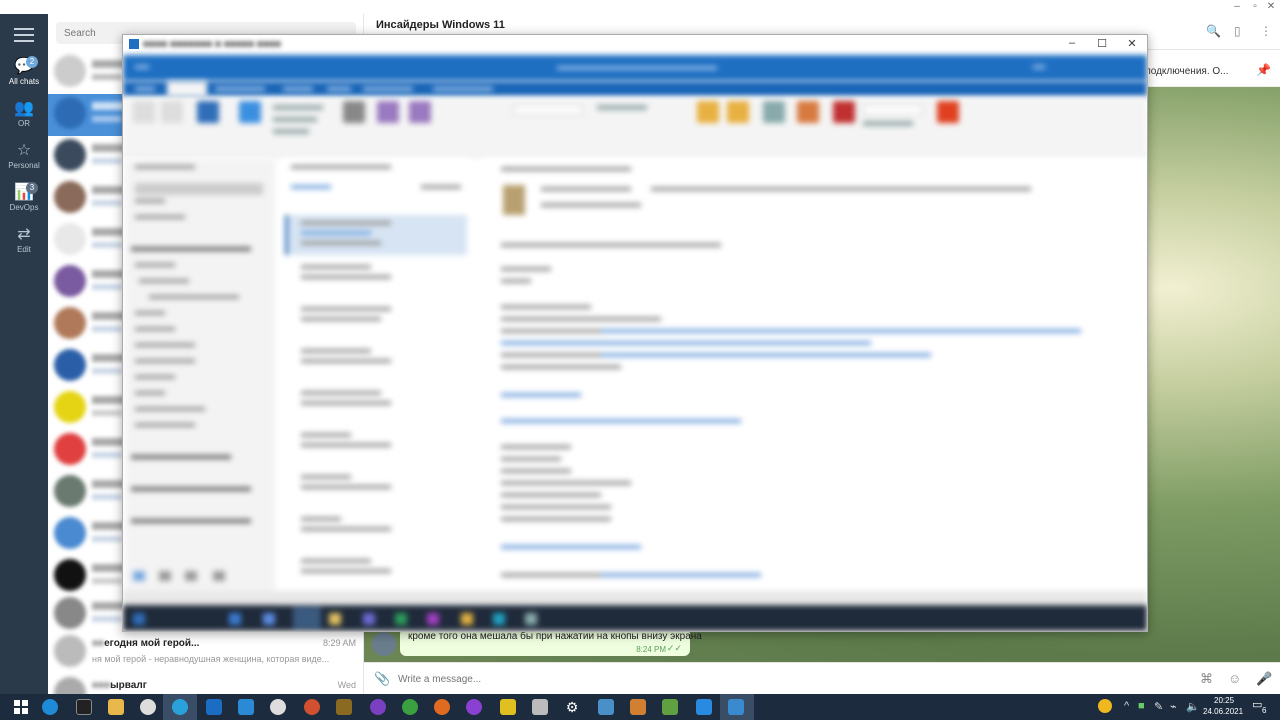 This screenshot has width=1280, height=720. I want to click on commands-icon: ⌘, so click(1206, 679).